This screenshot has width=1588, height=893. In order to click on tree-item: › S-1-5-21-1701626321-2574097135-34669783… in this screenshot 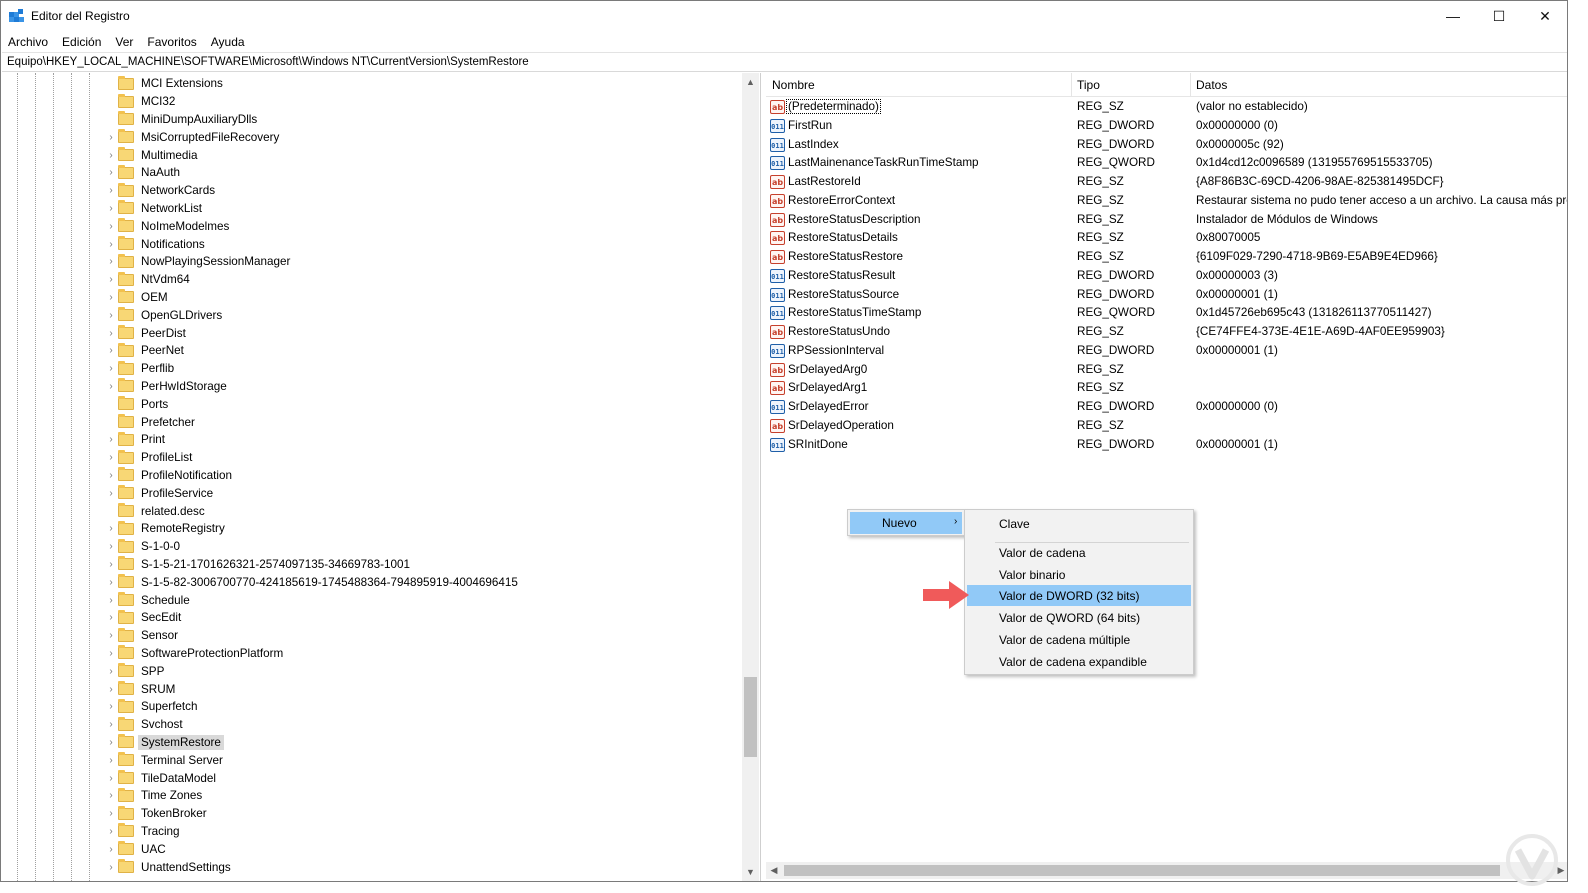, I will do `click(259, 565)`.